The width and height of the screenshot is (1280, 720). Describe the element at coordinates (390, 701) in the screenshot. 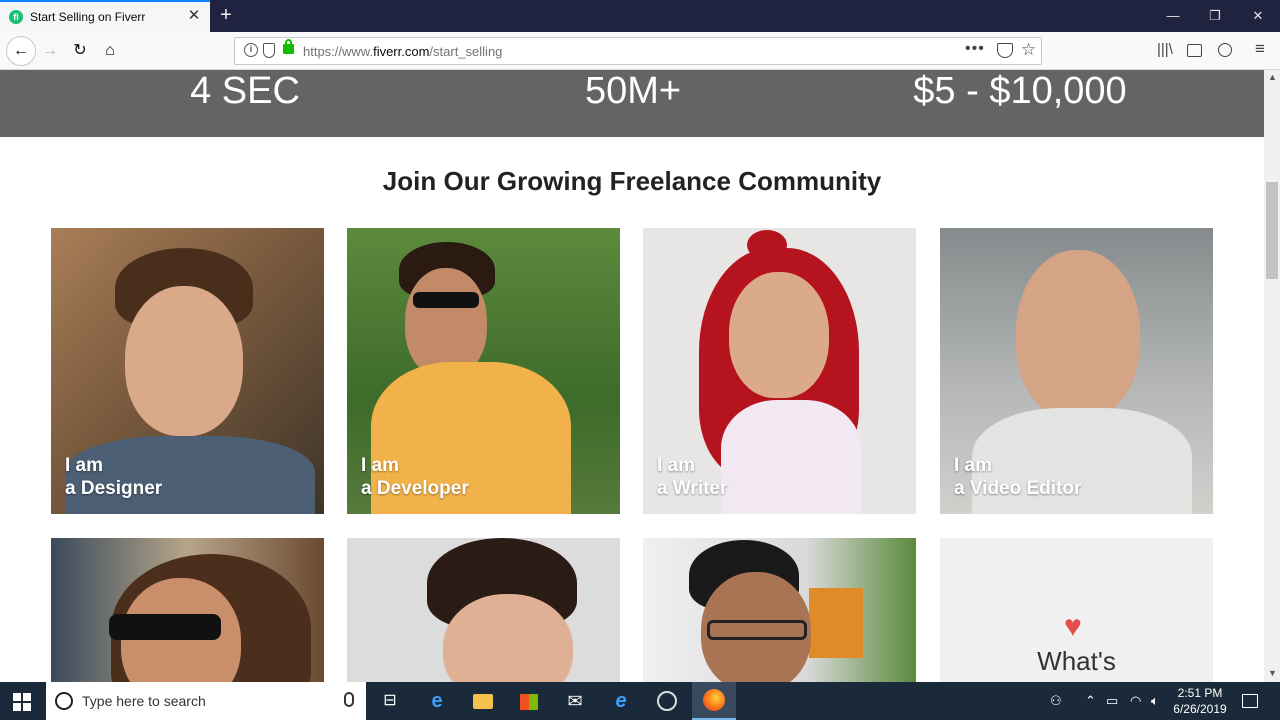

I see `task-view-icon: ⊟` at that location.